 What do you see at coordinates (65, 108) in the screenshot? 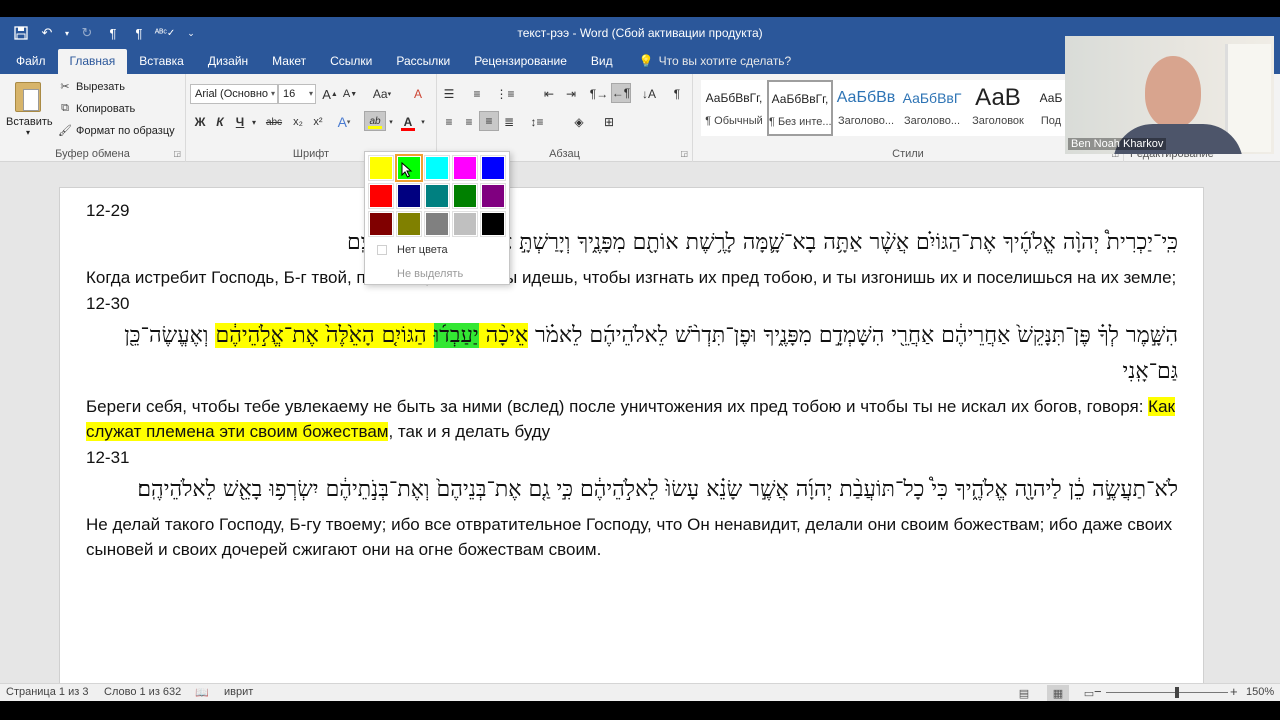
I see `copy-icon: ⧉` at bounding box center [65, 108].